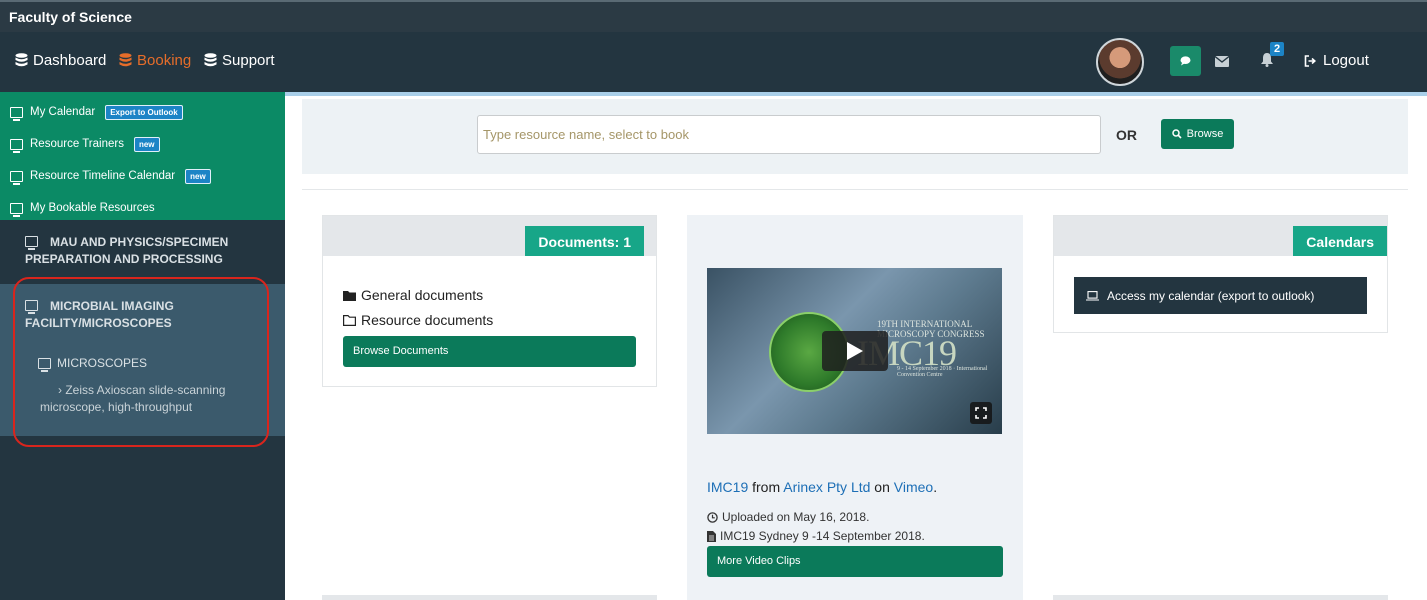 Image resolution: width=1427 pixels, height=600 pixels. Describe the element at coordinates (63, 112) in the screenshot. I see `sidebar-item-label: My Calendar` at that location.